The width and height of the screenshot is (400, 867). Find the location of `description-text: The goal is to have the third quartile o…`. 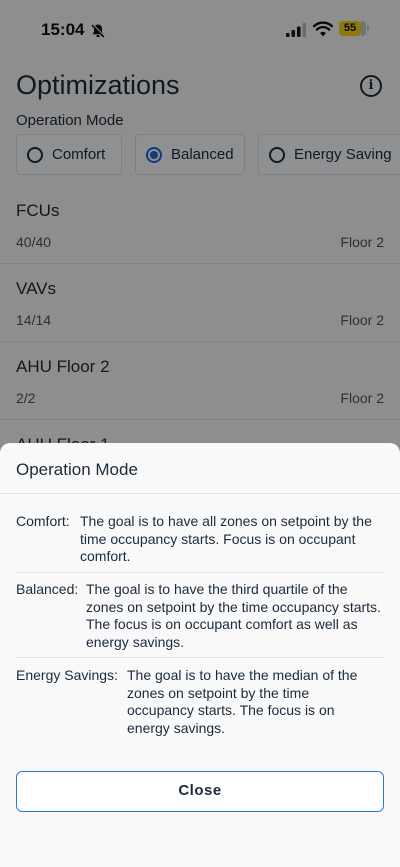

description-text: The goal is to have the third quartile o… is located at coordinates (233, 615).